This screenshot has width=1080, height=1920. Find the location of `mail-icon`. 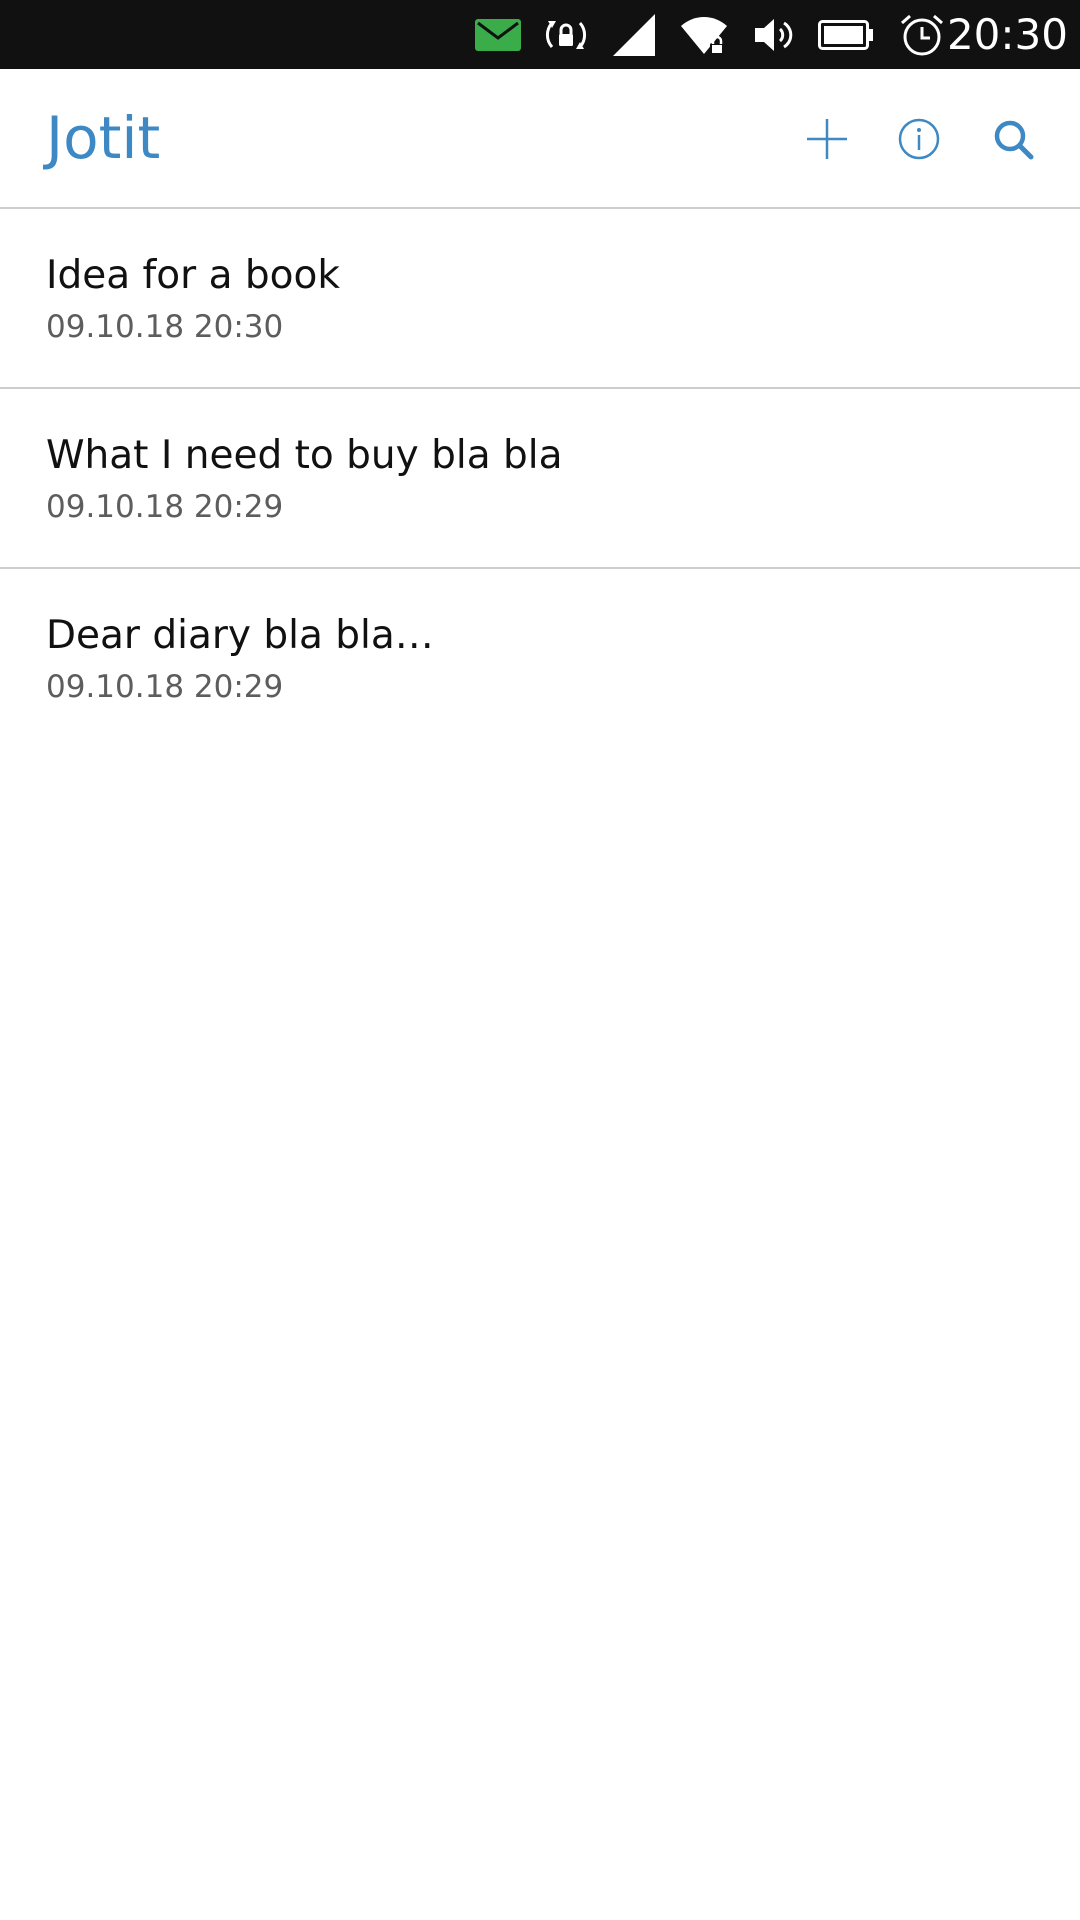

mail-icon is located at coordinates (498, 34).